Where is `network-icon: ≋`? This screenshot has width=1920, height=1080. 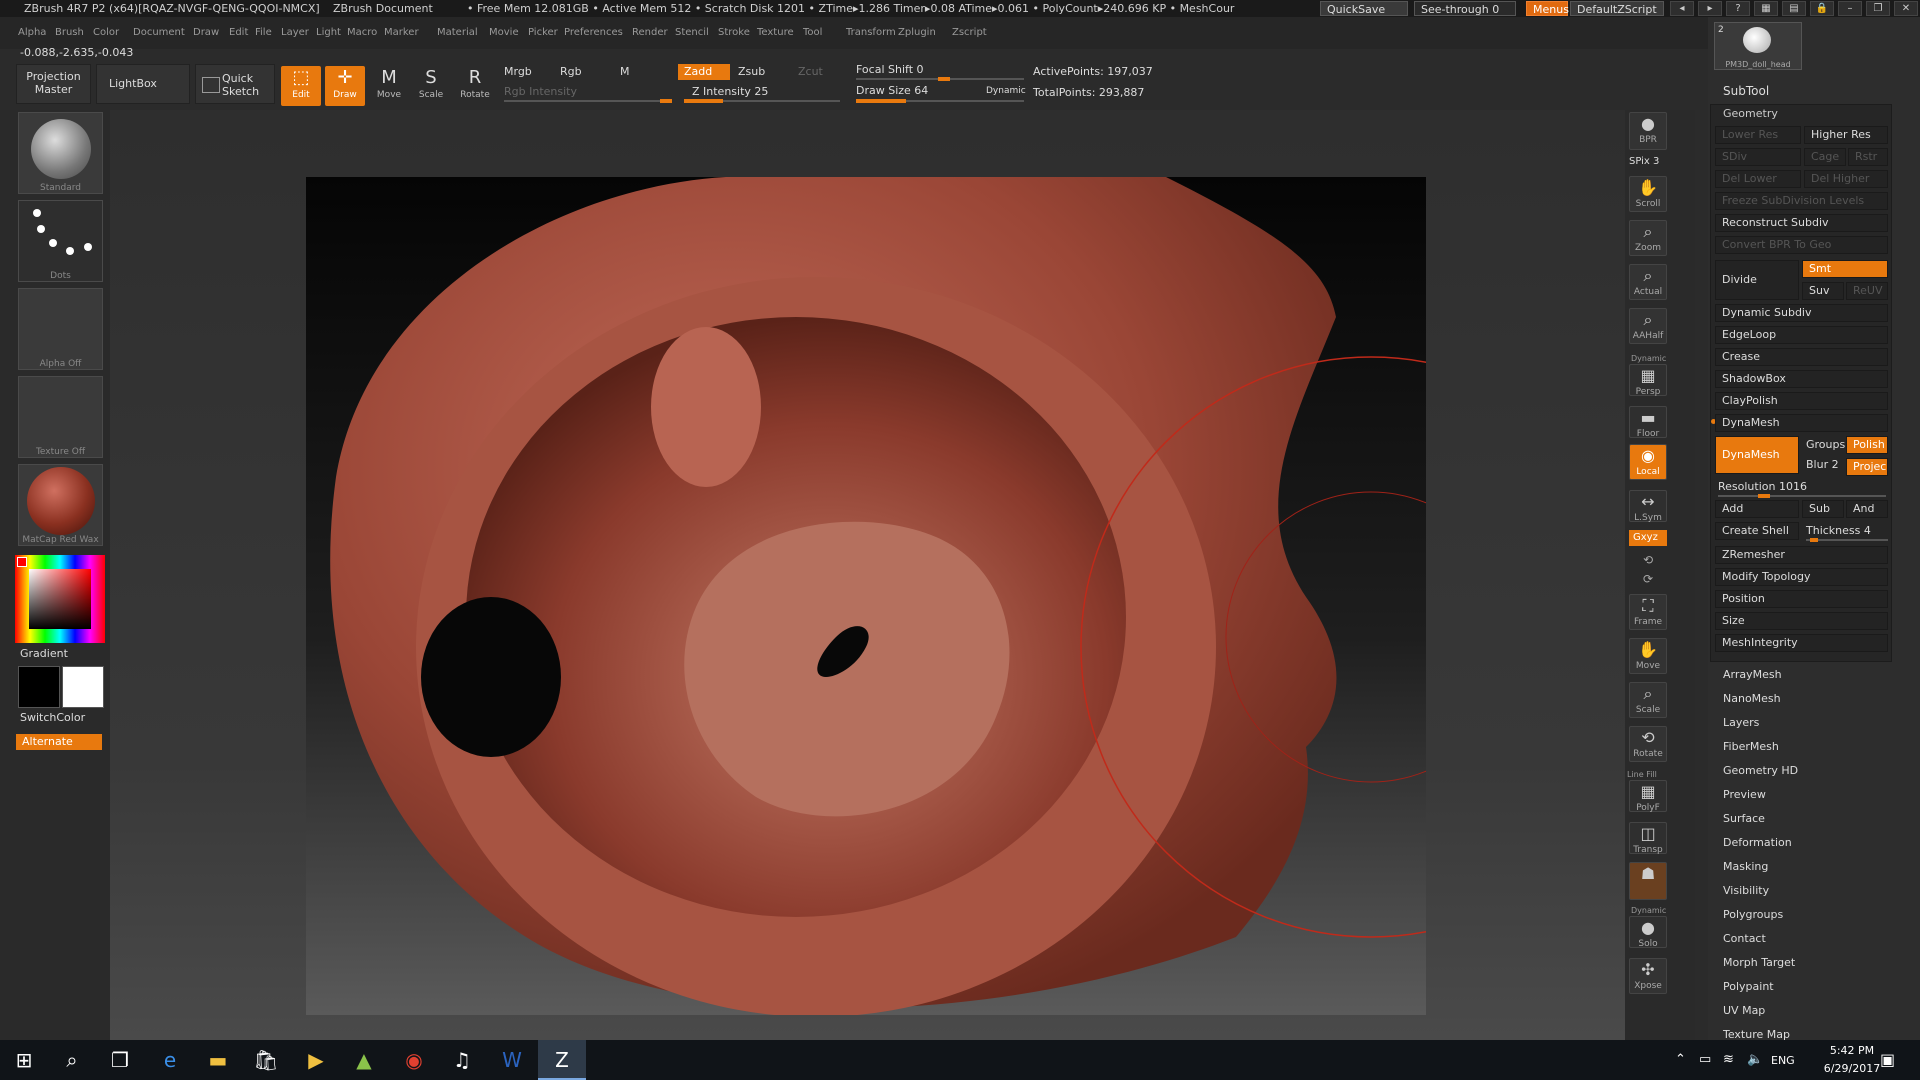 network-icon: ≋ is located at coordinates (1728, 1059).